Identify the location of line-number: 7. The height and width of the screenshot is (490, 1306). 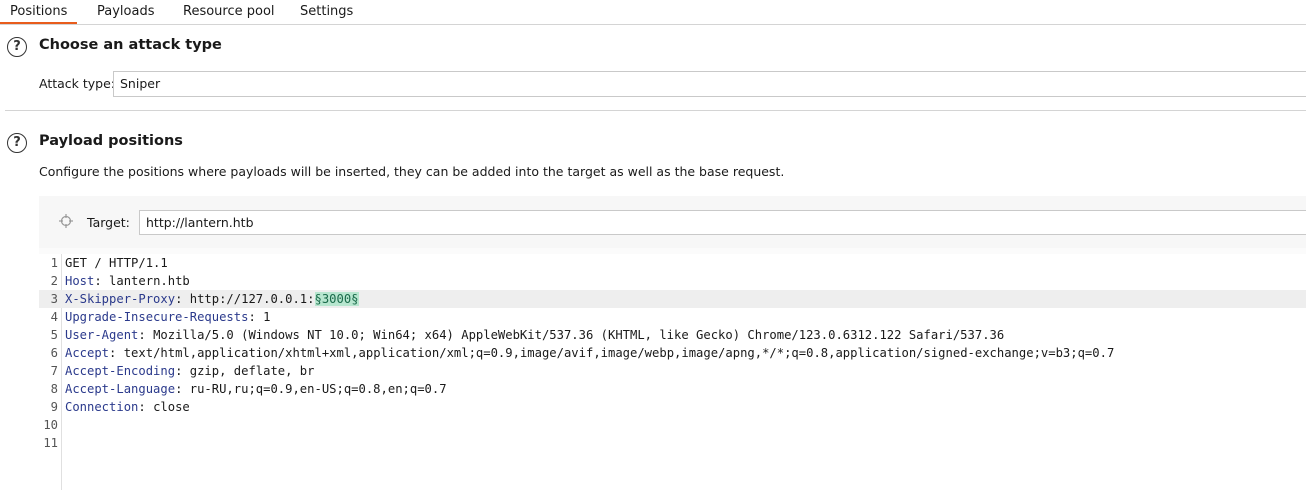
(54, 371).